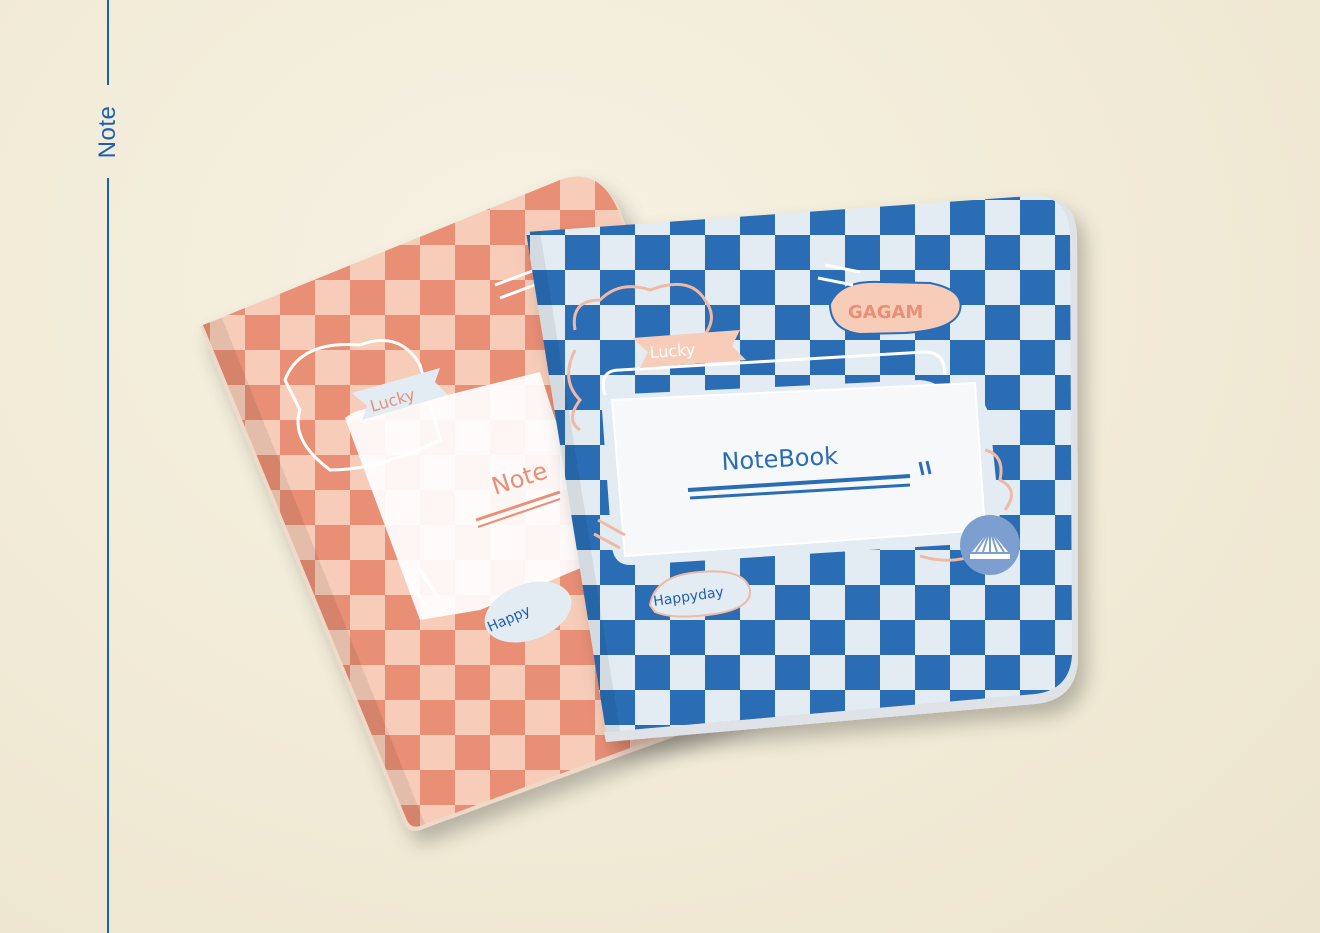 The height and width of the screenshot is (933, 1320). I want to click on shell-logo-icon, so click(990, 545).